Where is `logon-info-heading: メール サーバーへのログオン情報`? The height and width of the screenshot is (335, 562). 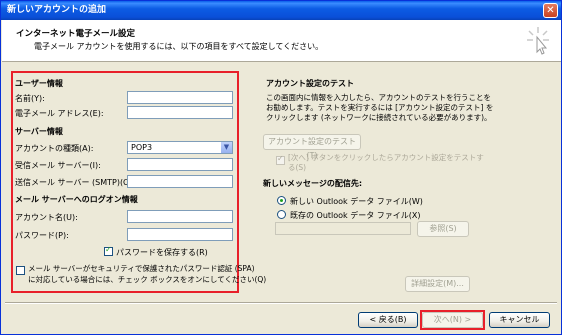 logon-info-heading: メール サーバーへのログオン情報 is located at coordinates (76, 199).